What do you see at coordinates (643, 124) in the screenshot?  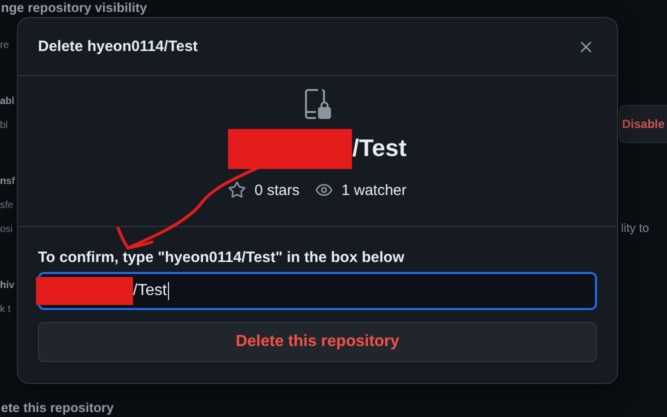 I see `disable-button: Disable` at bounding box center [643, 124].